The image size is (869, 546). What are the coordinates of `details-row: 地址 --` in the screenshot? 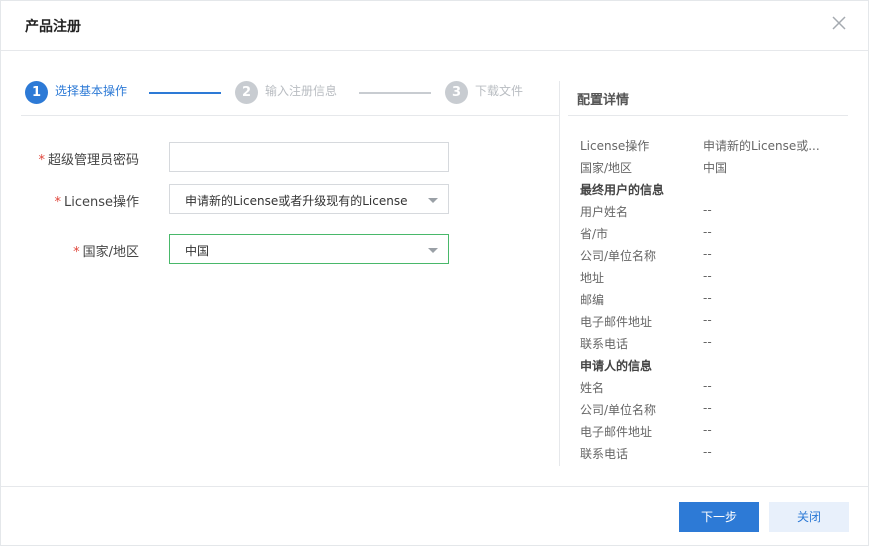 It's located at (710, 278).